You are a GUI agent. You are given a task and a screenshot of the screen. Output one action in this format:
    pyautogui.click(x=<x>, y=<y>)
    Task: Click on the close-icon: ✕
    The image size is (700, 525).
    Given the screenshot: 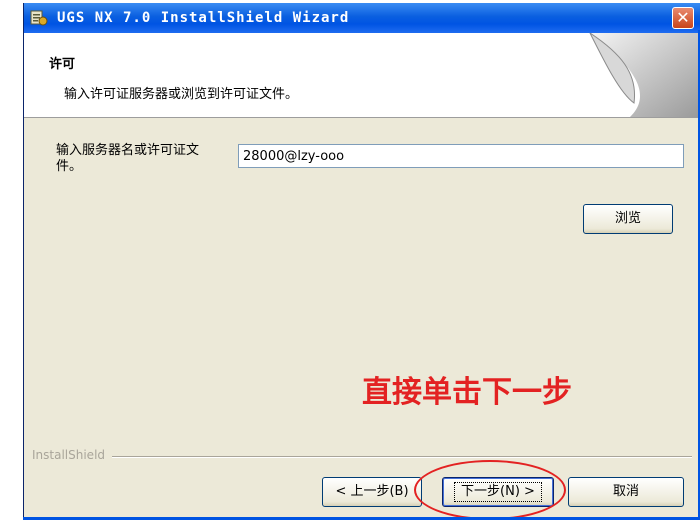 What is the action you would take?
    pyautogui.click(x=683, y=17)
    